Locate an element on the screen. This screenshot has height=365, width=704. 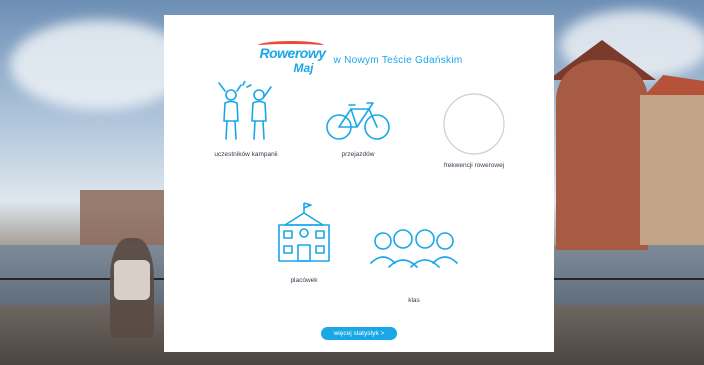
header-subtitle: w Nowym Teście Gdańskim is located at coordinates (398, 60).